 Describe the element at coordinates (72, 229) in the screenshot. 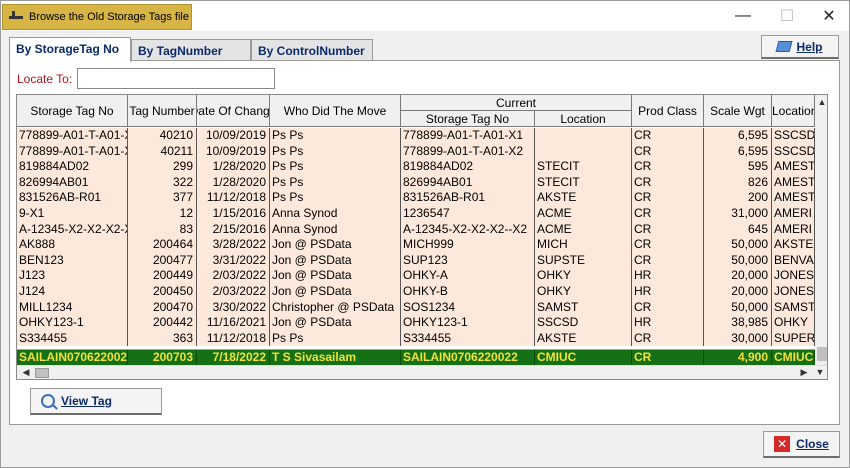

I see `cell-storage-tag-no: A-12345-X2-X2-X2-X2` at that location.